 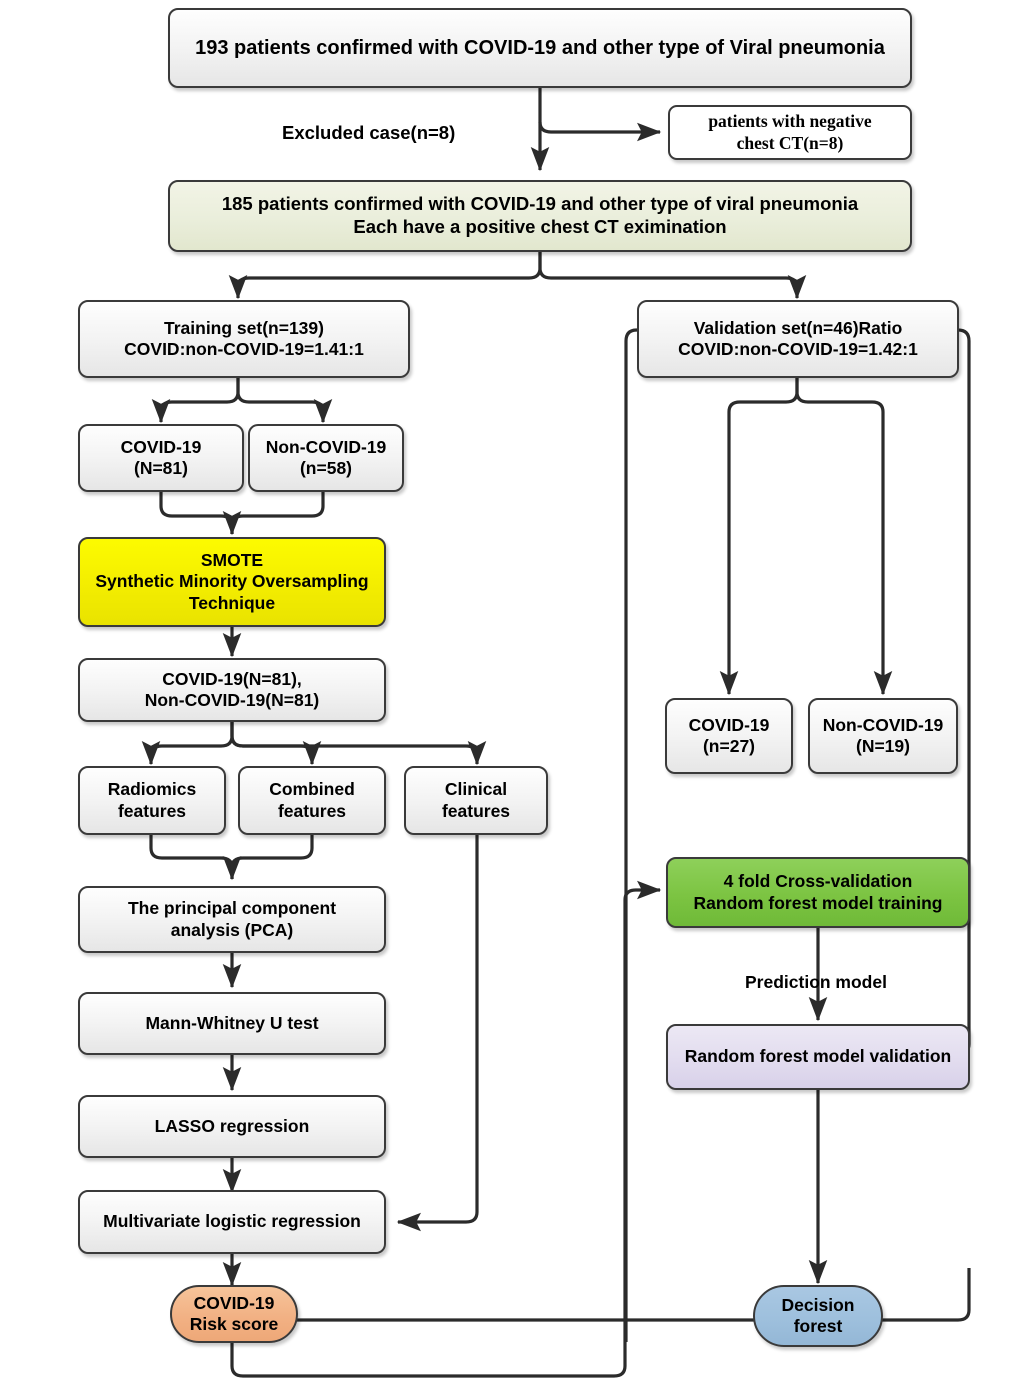 What do you see at coordinates (232, 908) in the screenshot?
I see `node-pca-line1: The principal component` at bounding box center [232, 908].